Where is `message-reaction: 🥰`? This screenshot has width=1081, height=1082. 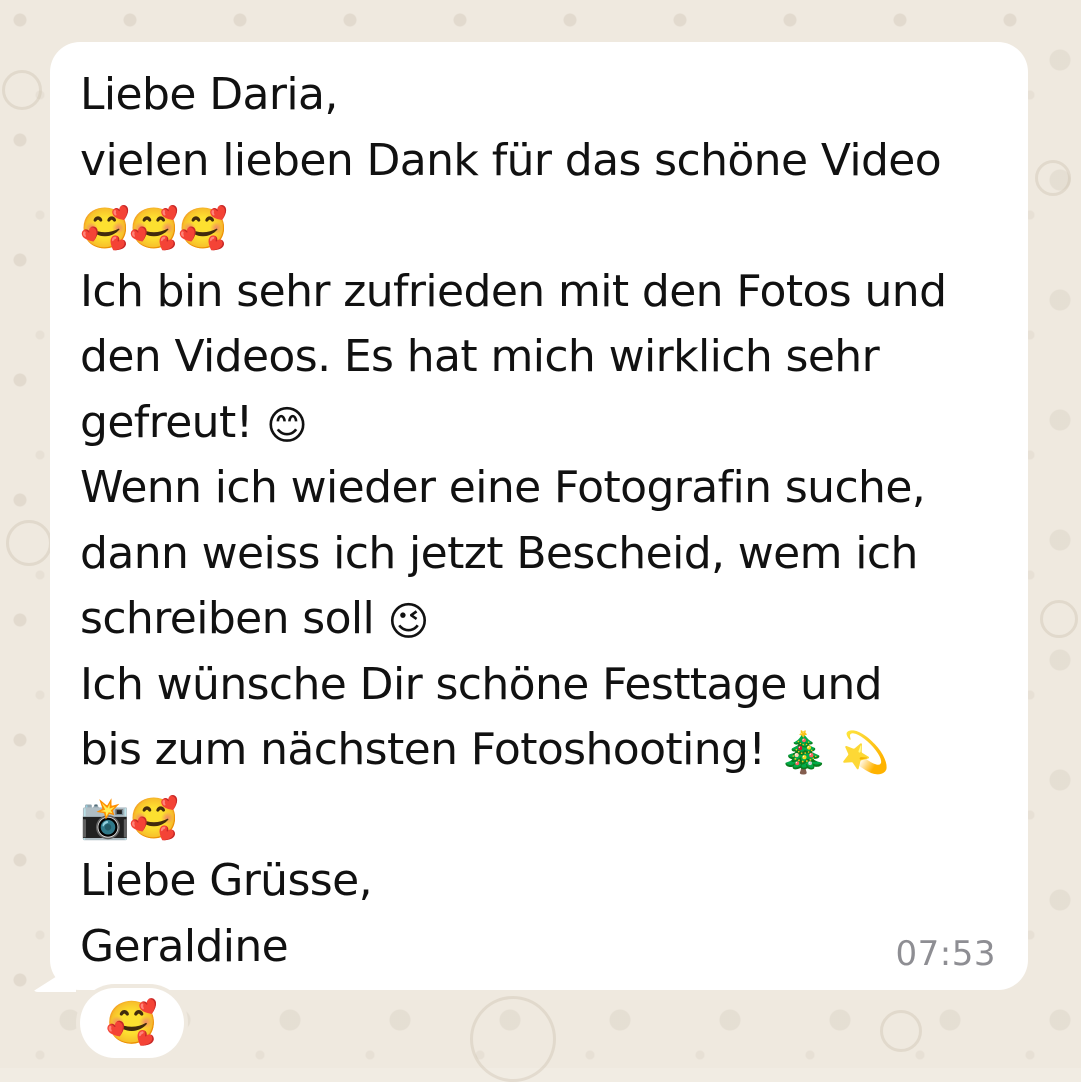
message-reaction: 🥰 is located at coordinates (132, 1023).